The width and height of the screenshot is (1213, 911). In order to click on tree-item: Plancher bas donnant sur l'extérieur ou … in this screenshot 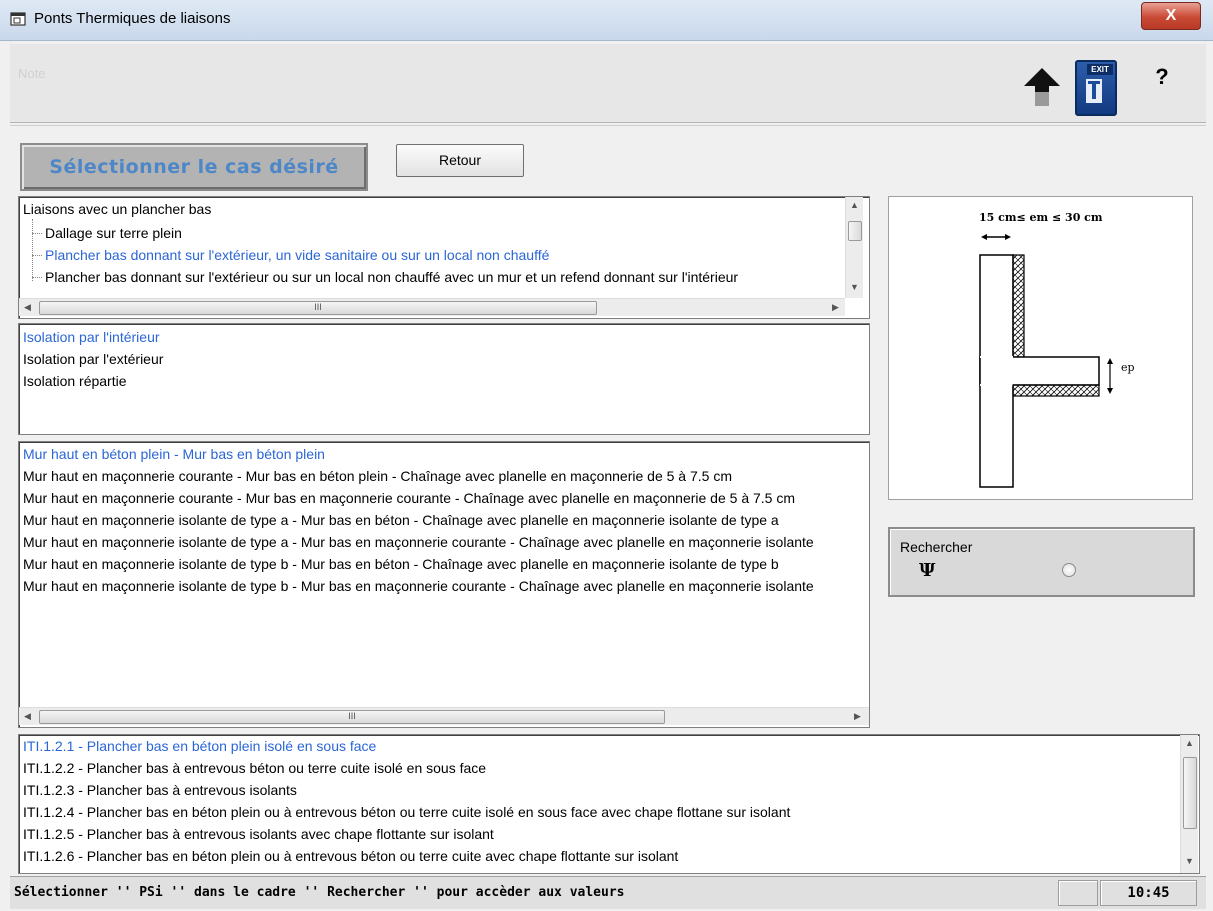, I will do `click(391, 277)`.